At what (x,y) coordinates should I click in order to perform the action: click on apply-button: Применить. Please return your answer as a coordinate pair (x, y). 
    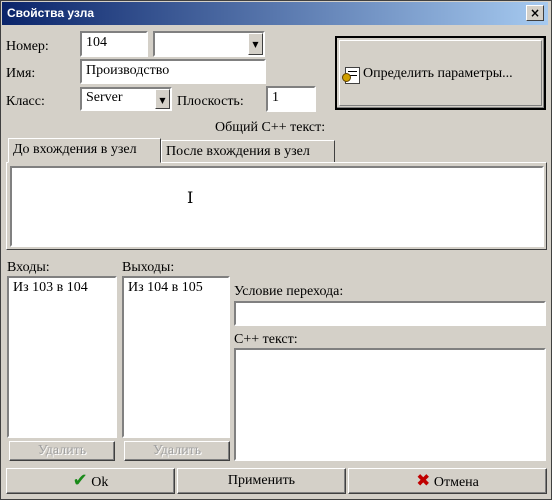
    Looking at the image, I should click on (261, 481).